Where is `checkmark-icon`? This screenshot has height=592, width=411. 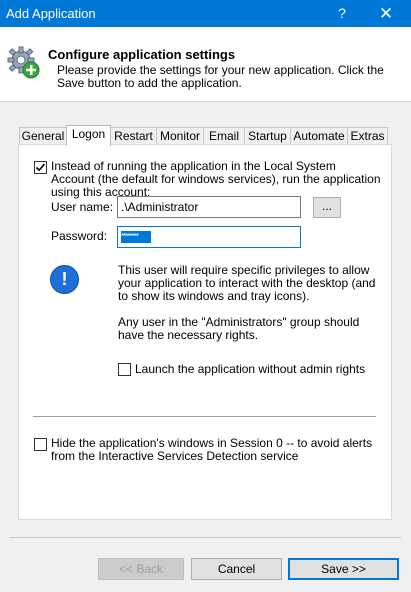
checkmark-icon is located at coordinates (40, 167).